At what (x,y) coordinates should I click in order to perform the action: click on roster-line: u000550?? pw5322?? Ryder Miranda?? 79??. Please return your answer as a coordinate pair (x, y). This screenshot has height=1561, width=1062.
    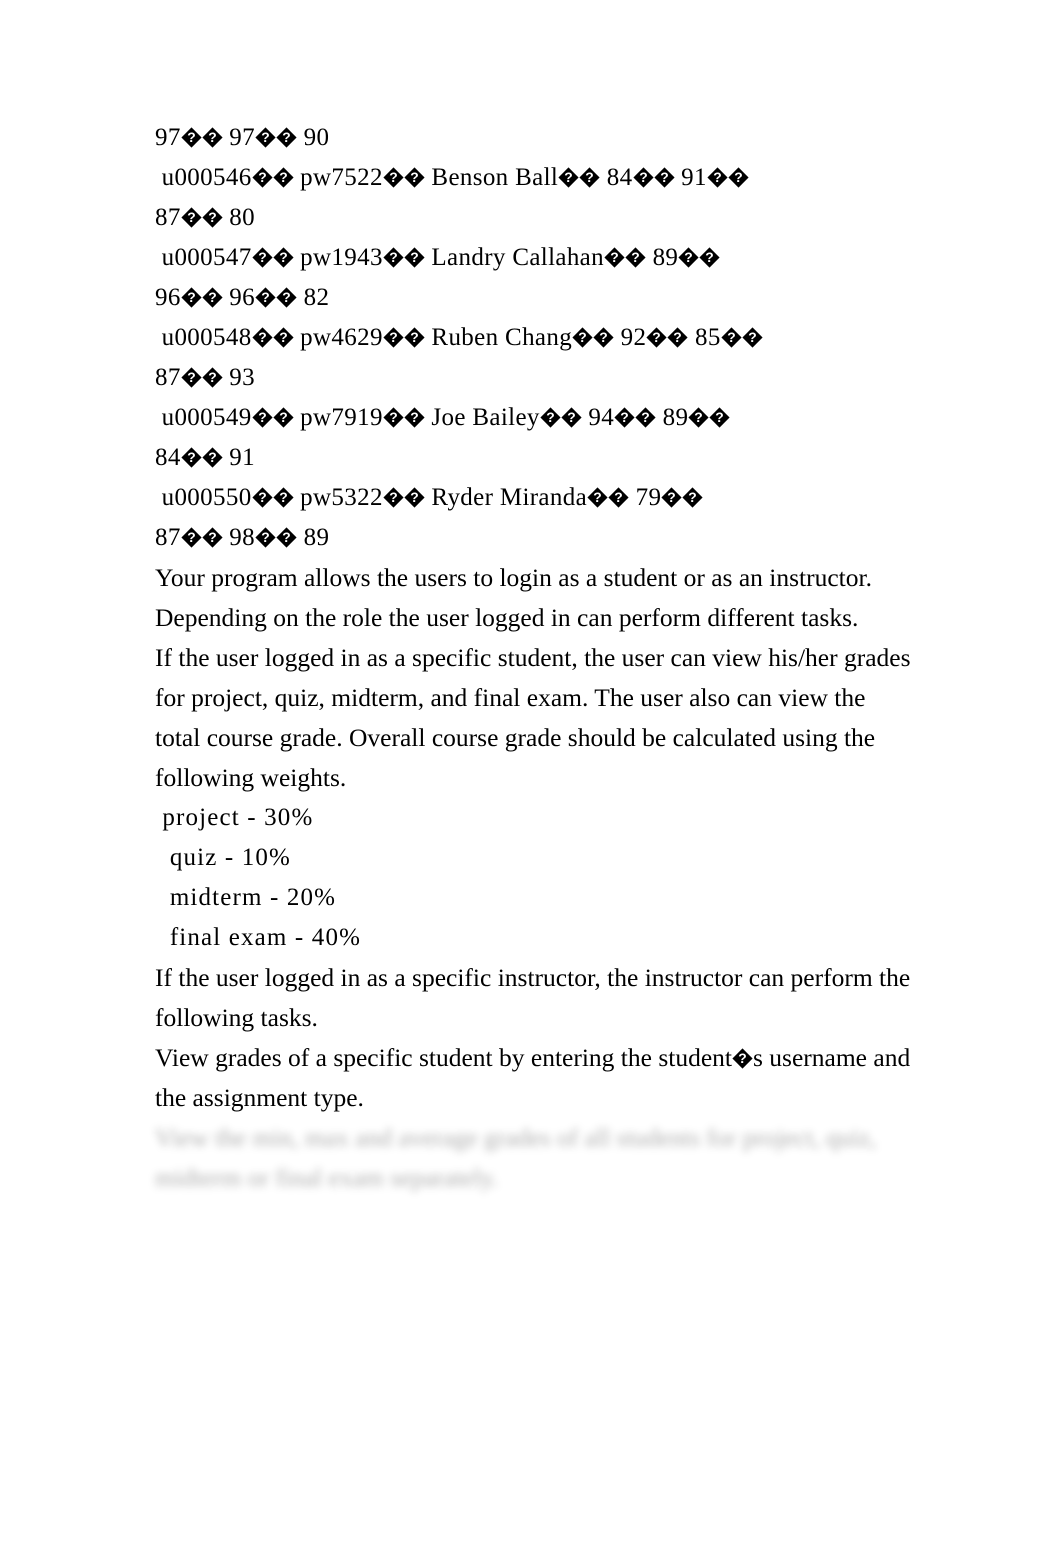
    Looking at the image, I should click on (535, 498).